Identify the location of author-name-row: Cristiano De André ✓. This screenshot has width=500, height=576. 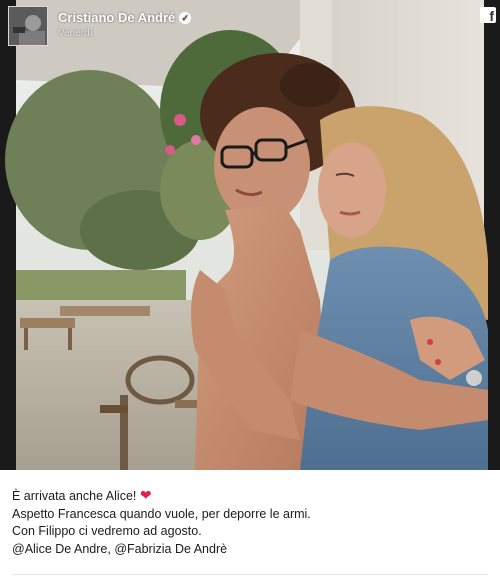
(125, 17).